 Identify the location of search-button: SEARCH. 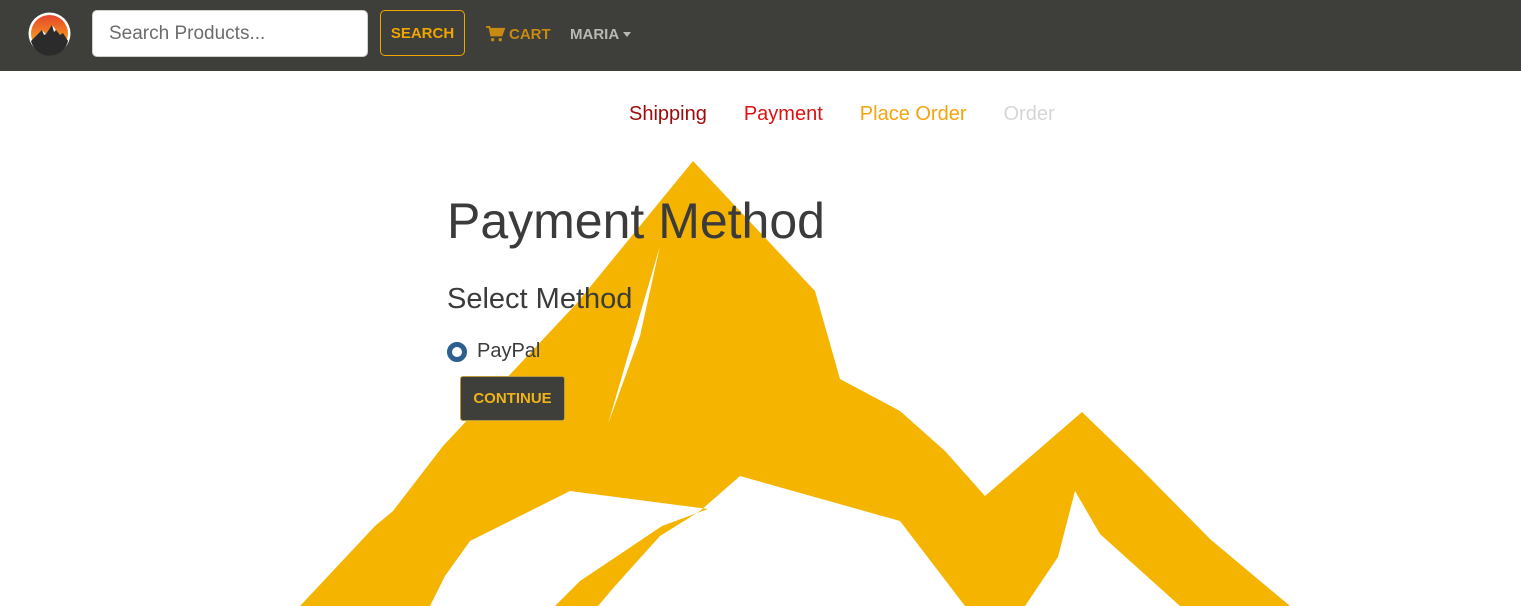
(422, 33).